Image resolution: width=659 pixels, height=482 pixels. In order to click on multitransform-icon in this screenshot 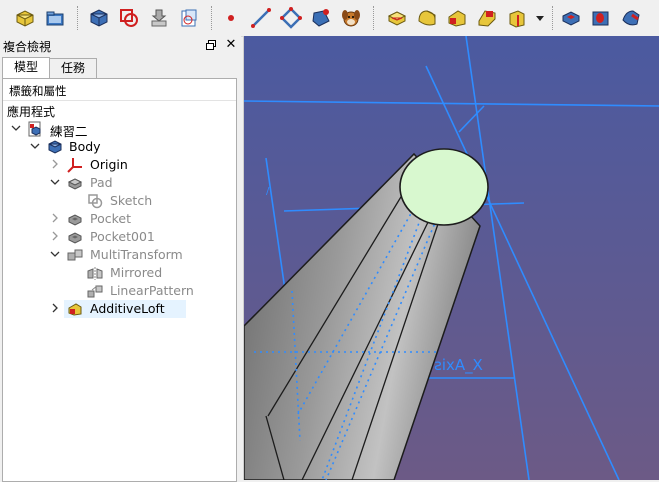, I will do `click(75, 255)`.